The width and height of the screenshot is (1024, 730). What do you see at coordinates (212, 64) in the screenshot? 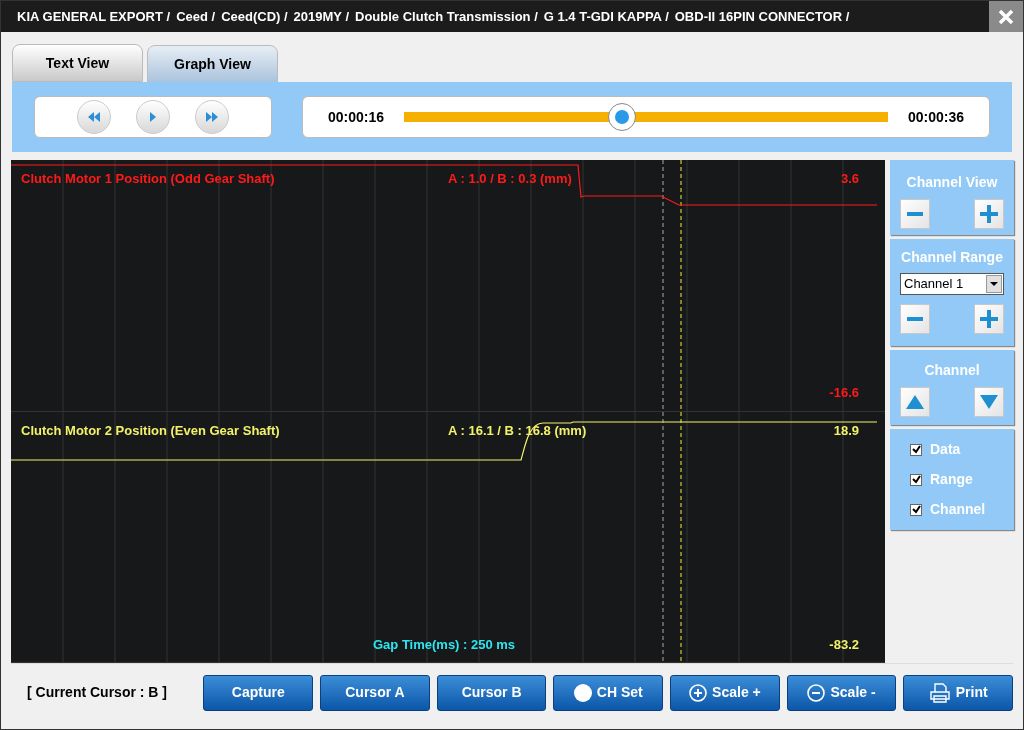
I see `view-tab: Graph View` at bounding box center [212, 64].